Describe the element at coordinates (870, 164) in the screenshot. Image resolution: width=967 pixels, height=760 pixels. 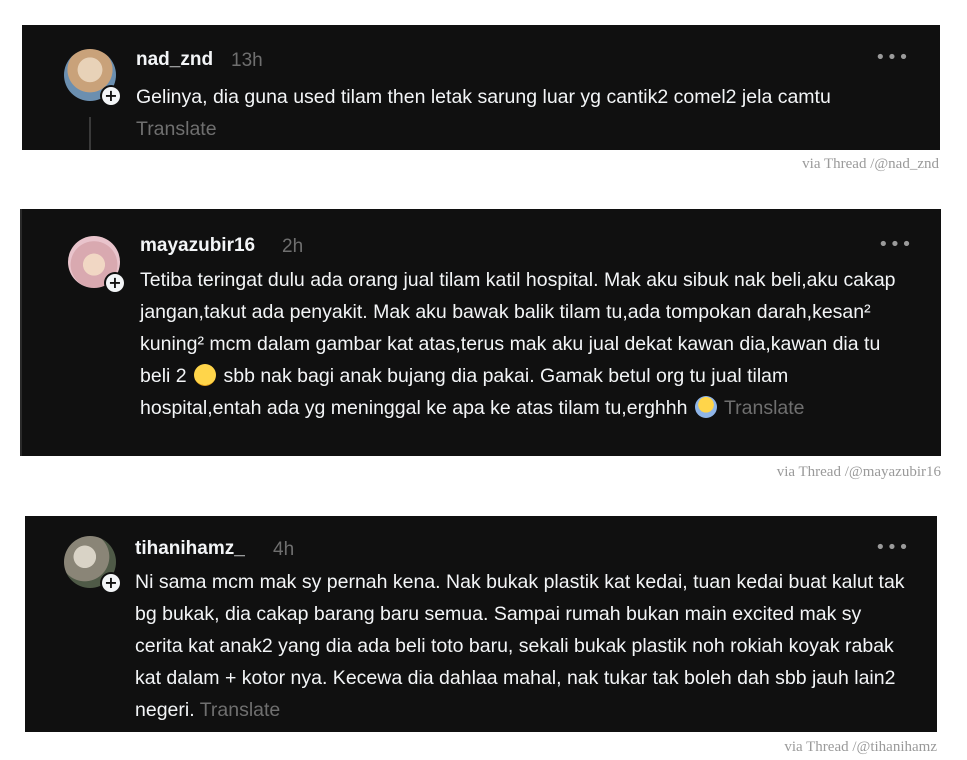
I see `credit-label: via Thread /@nad_znd` at that location.